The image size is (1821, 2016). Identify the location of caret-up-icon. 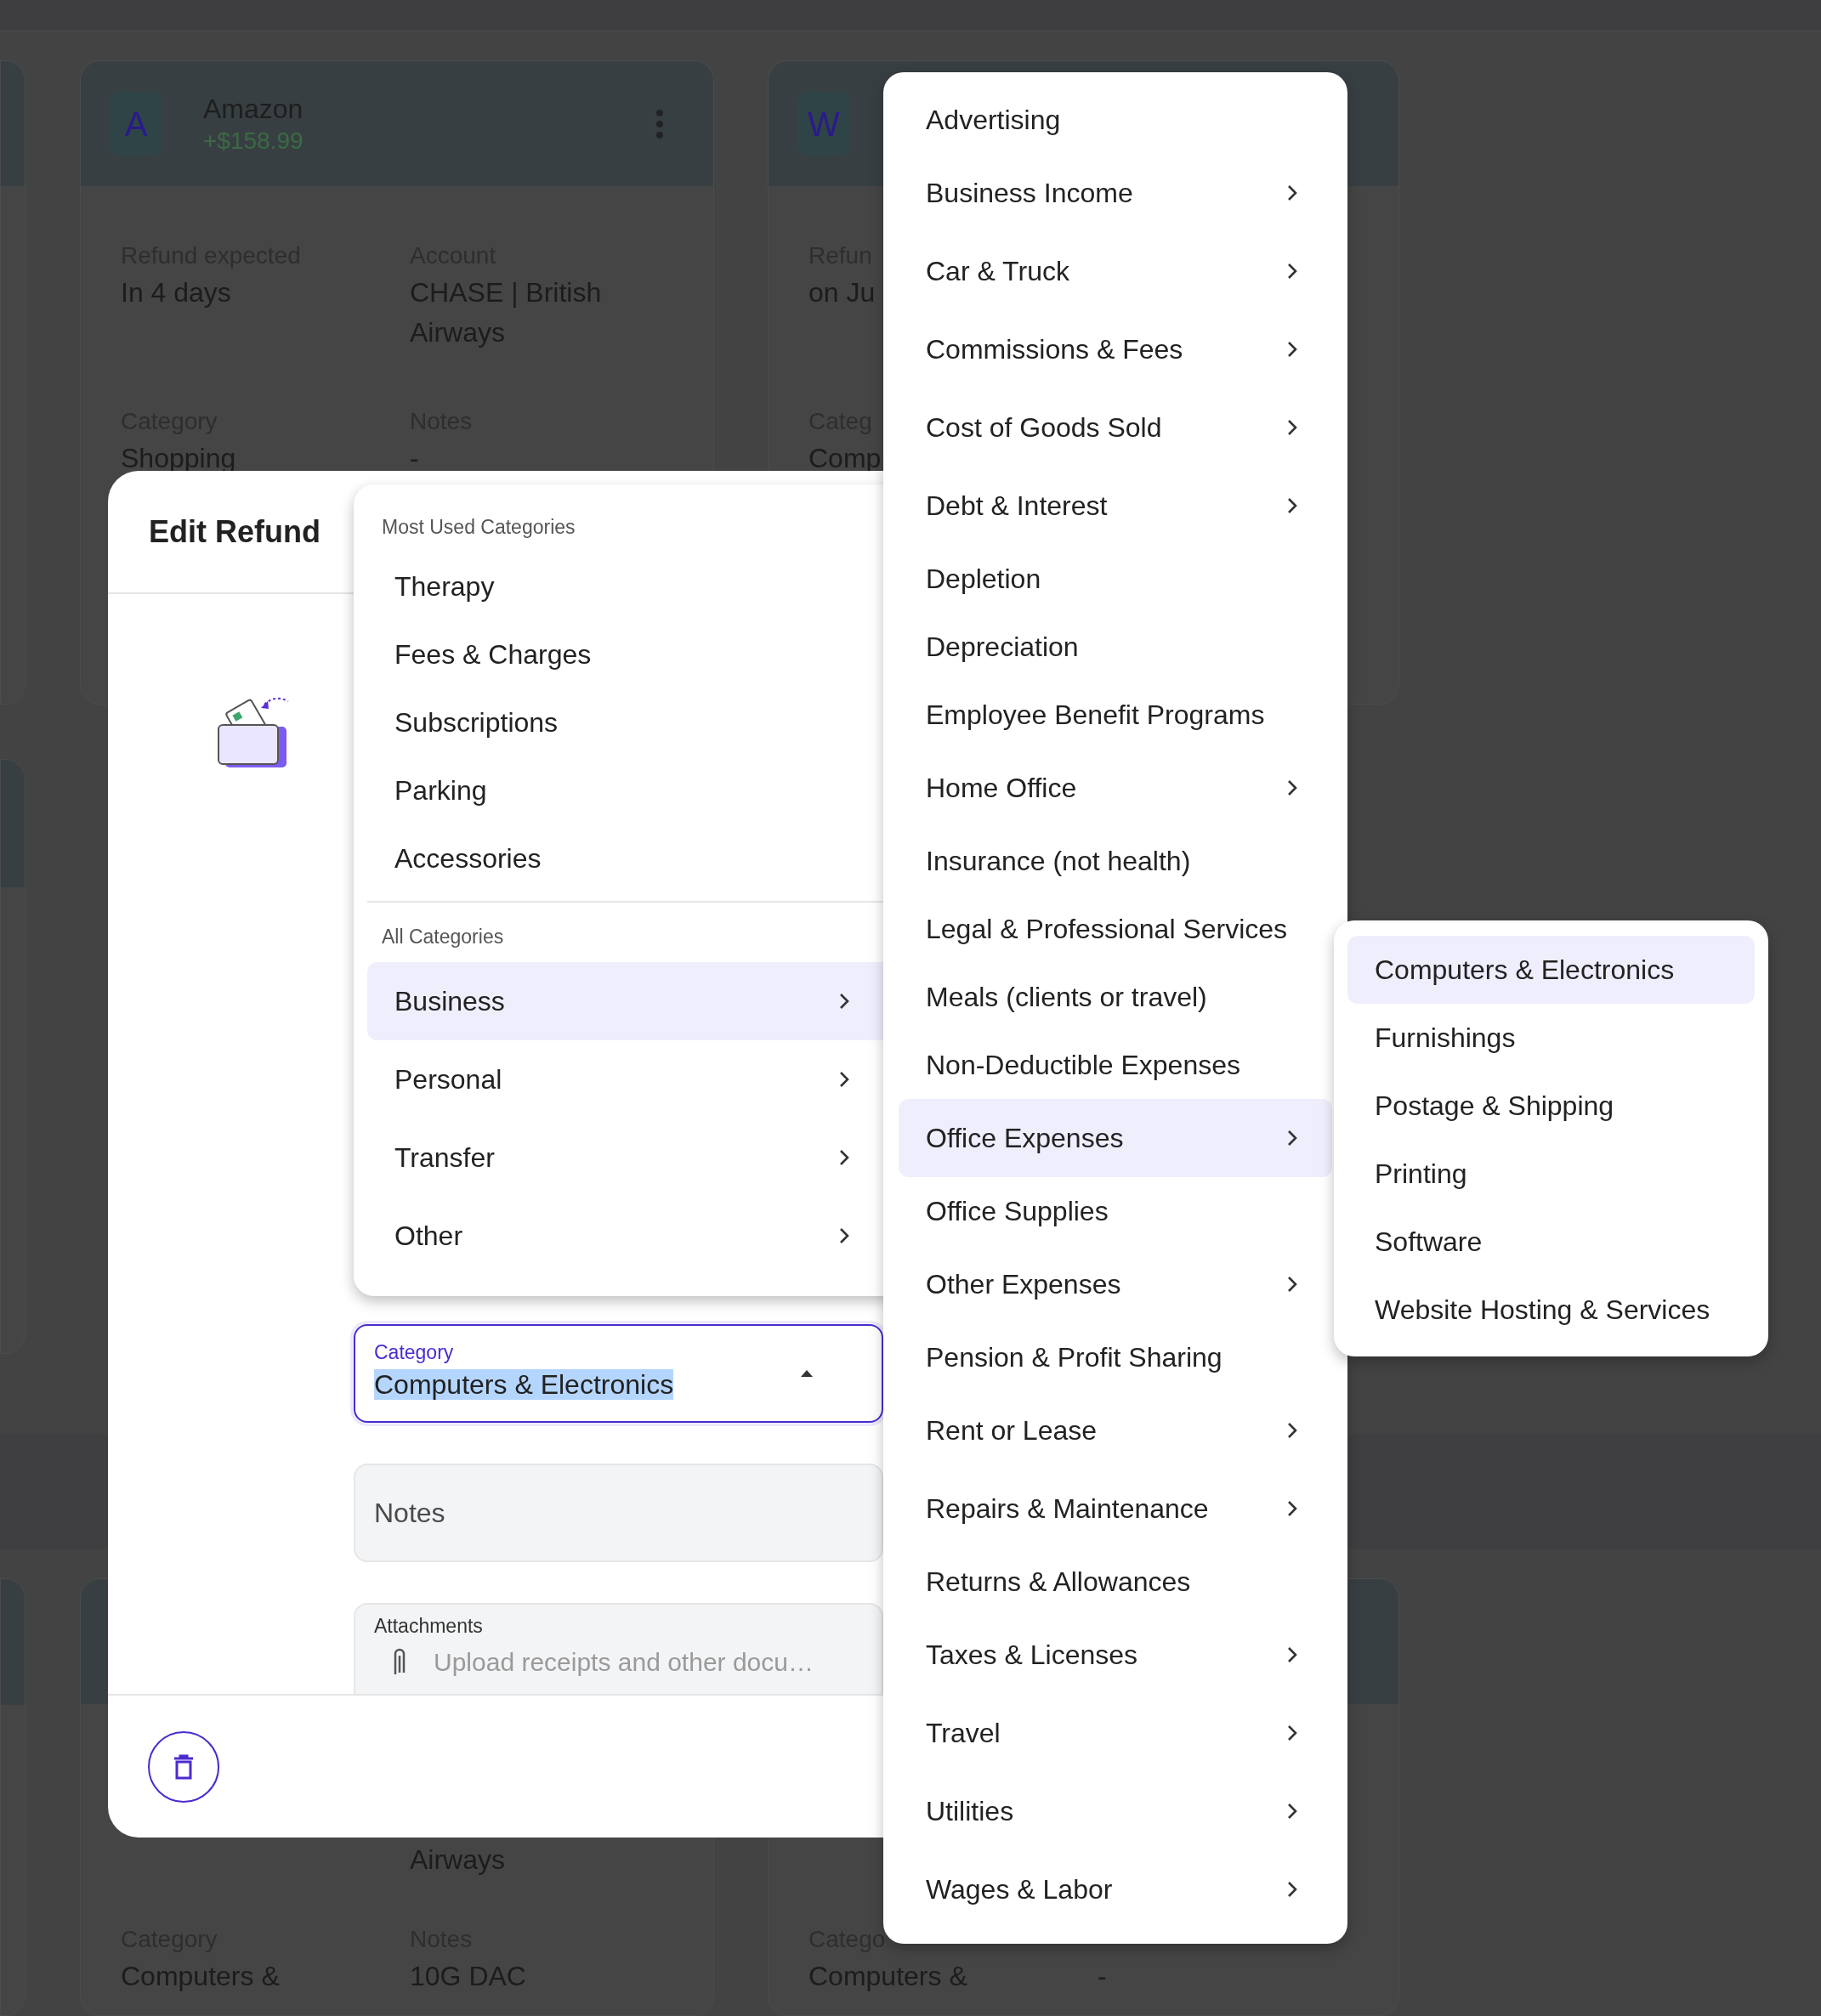
(807, 1373).